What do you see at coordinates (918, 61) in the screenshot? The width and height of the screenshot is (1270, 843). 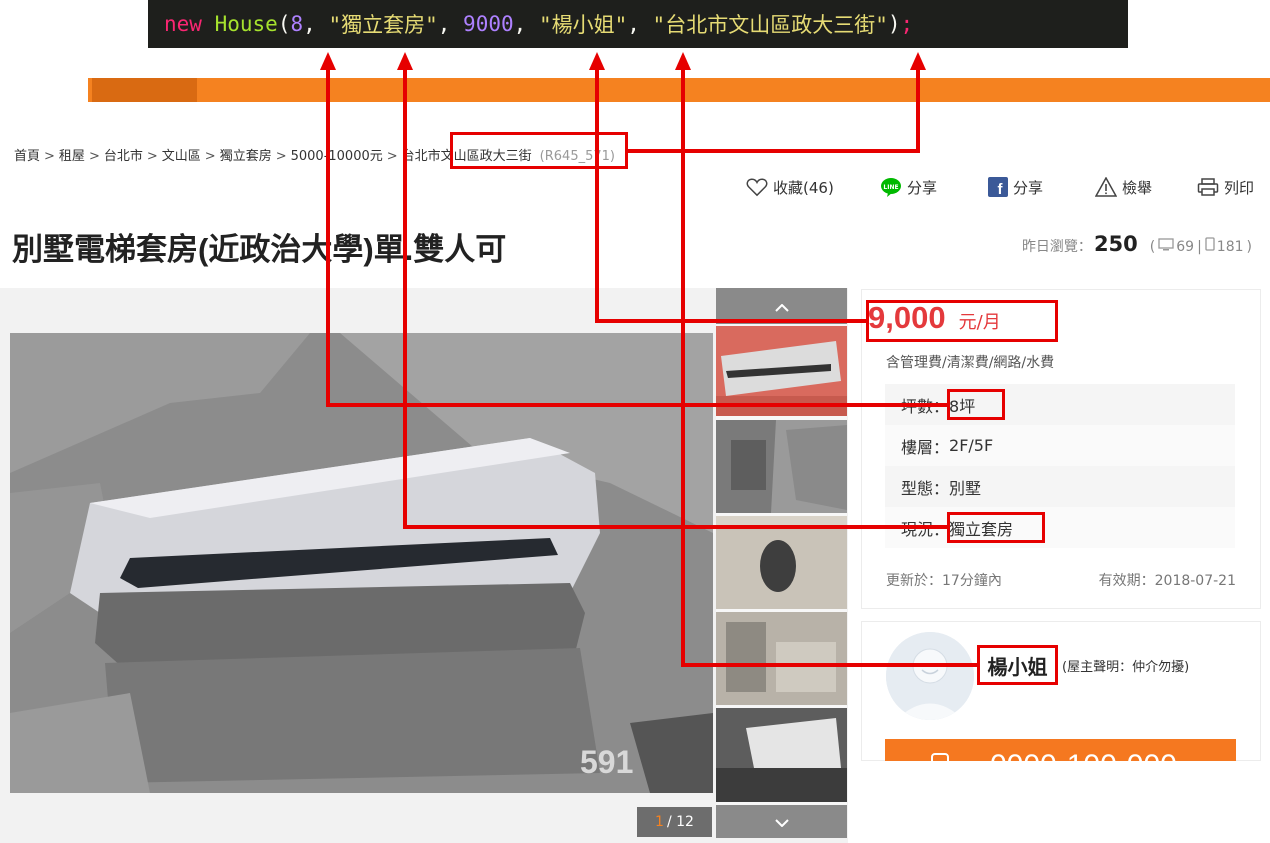 I see `arrowhead-address` at bounding box center [918, 61].